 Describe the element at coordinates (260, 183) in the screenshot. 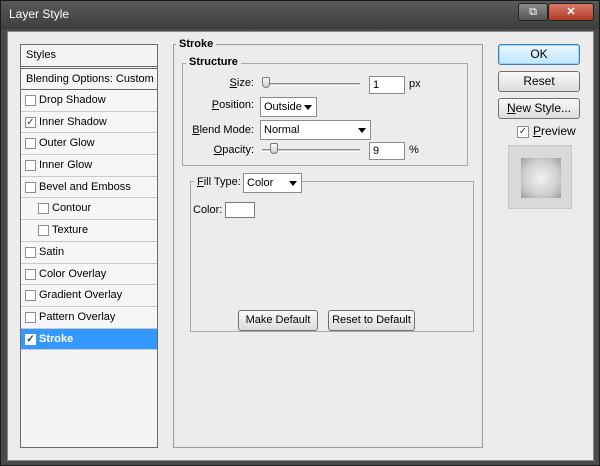

I see `fill-type-value: Color` at that location.